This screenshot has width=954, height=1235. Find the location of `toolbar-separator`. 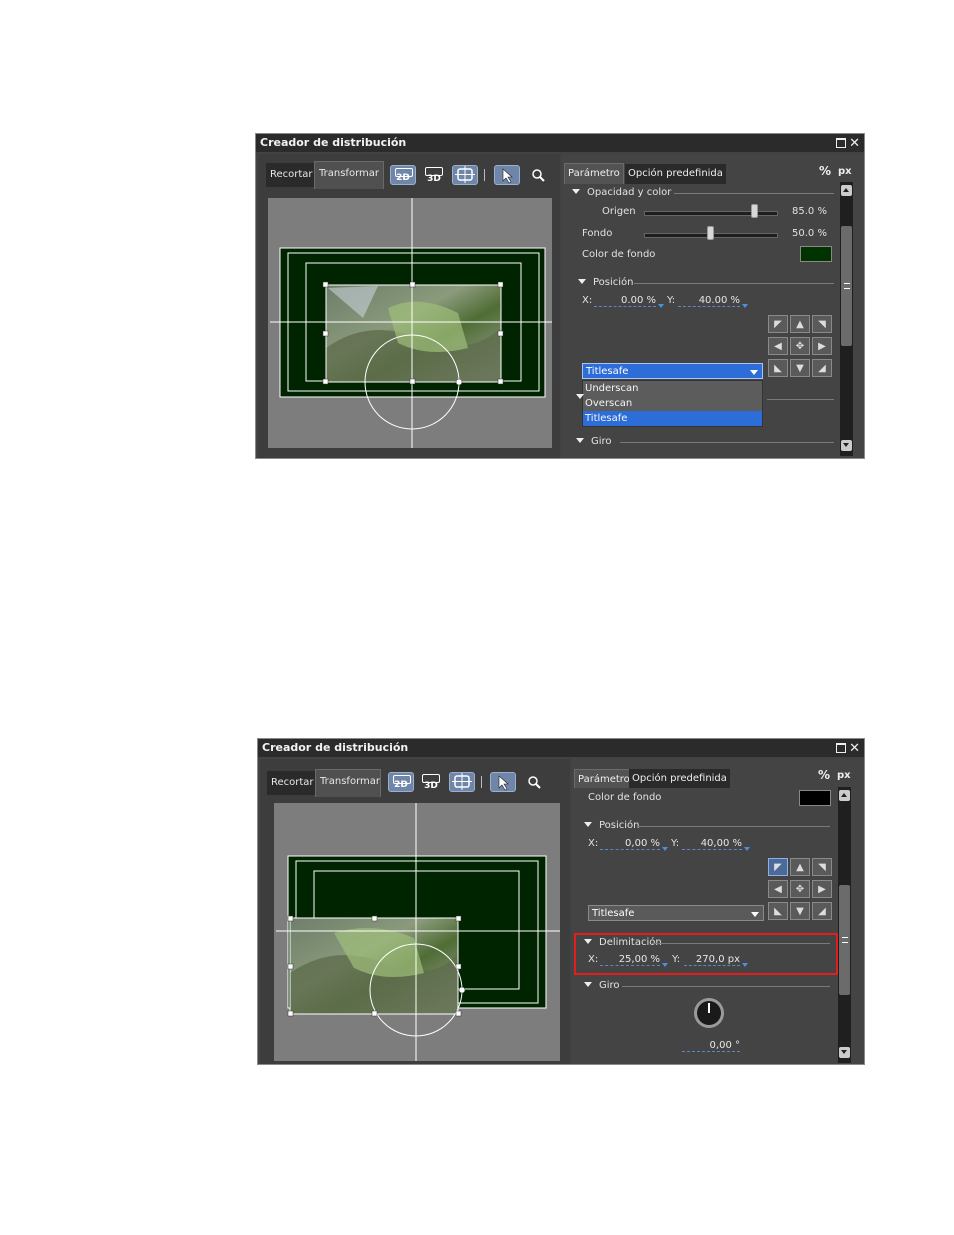

toolbar-separator is located at coordinates (484, 175).